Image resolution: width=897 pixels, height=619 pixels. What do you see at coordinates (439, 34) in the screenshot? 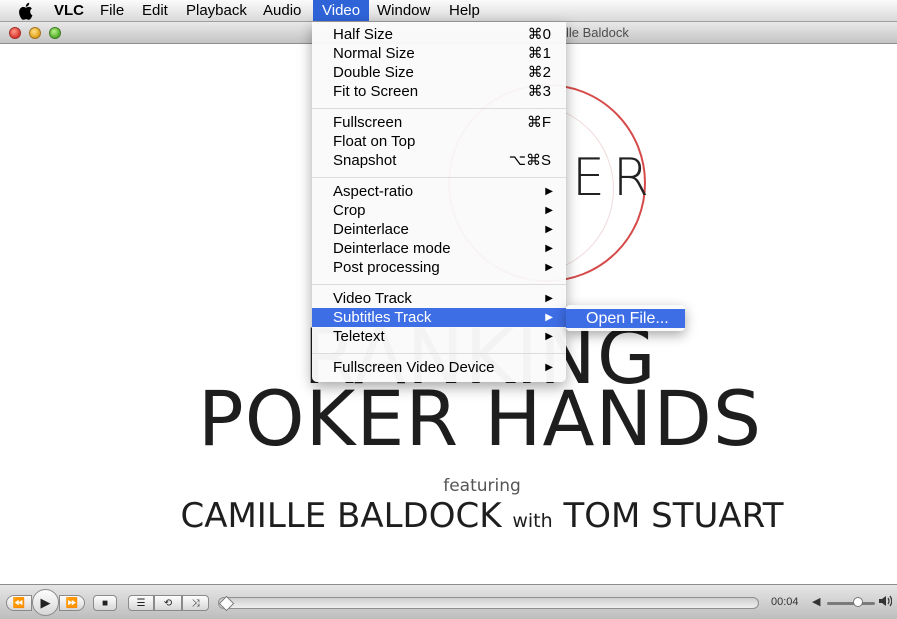
I see `menu-item-half-size: Half Size ⌘0` at bounding box center [439, 34].